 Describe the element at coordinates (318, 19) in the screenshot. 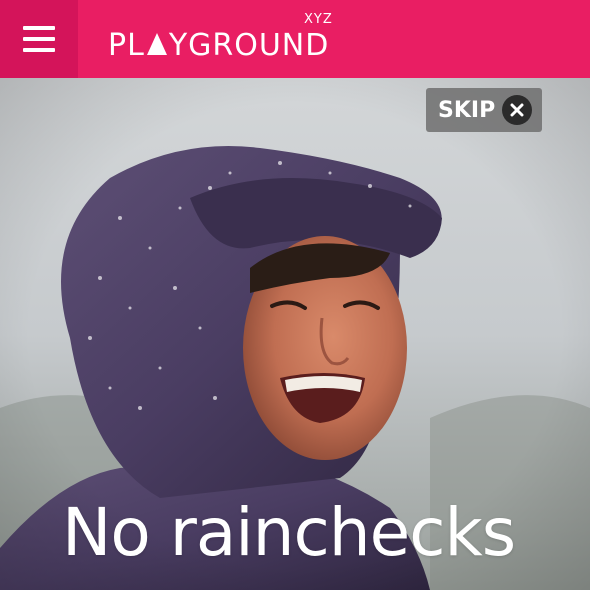

I see `logo-superscript: XYZ` at that location.